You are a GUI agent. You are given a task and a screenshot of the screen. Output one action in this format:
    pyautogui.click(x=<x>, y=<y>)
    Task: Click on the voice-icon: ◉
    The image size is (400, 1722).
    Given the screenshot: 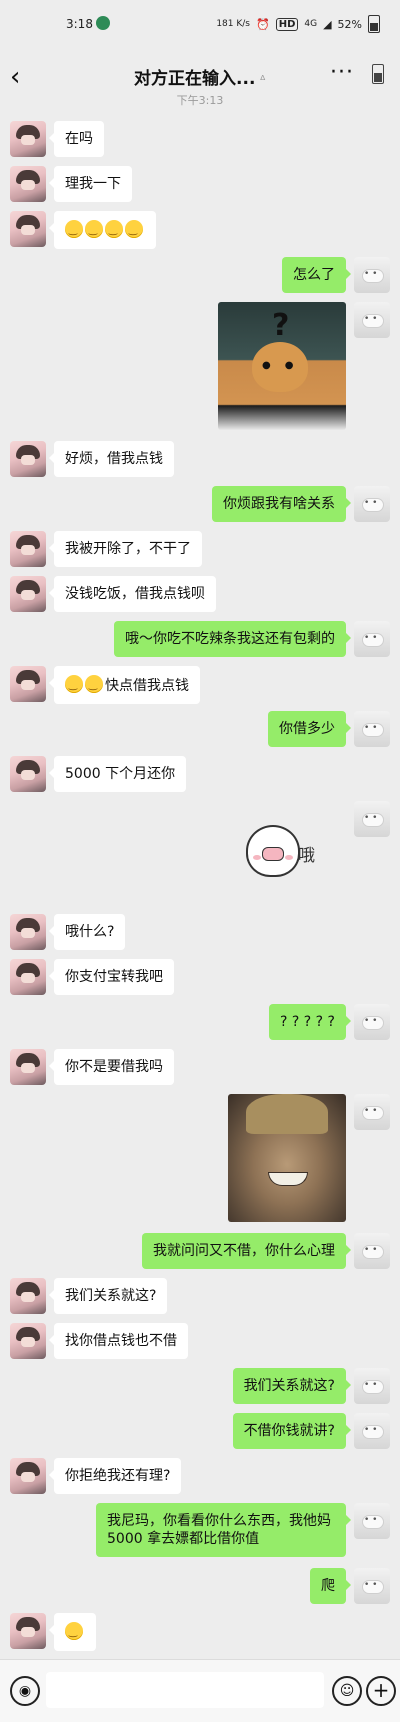 What is the action you would take?
    pyautogui.click(x=25, y=1691)
    